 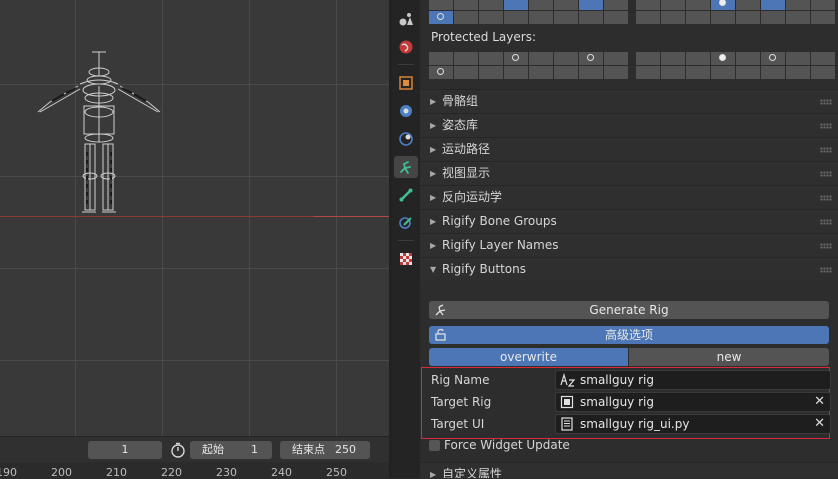 What do you see at coordinates (406, 19) in the screenshot?
I see `tab-scene` at bounding box center [406, 19].